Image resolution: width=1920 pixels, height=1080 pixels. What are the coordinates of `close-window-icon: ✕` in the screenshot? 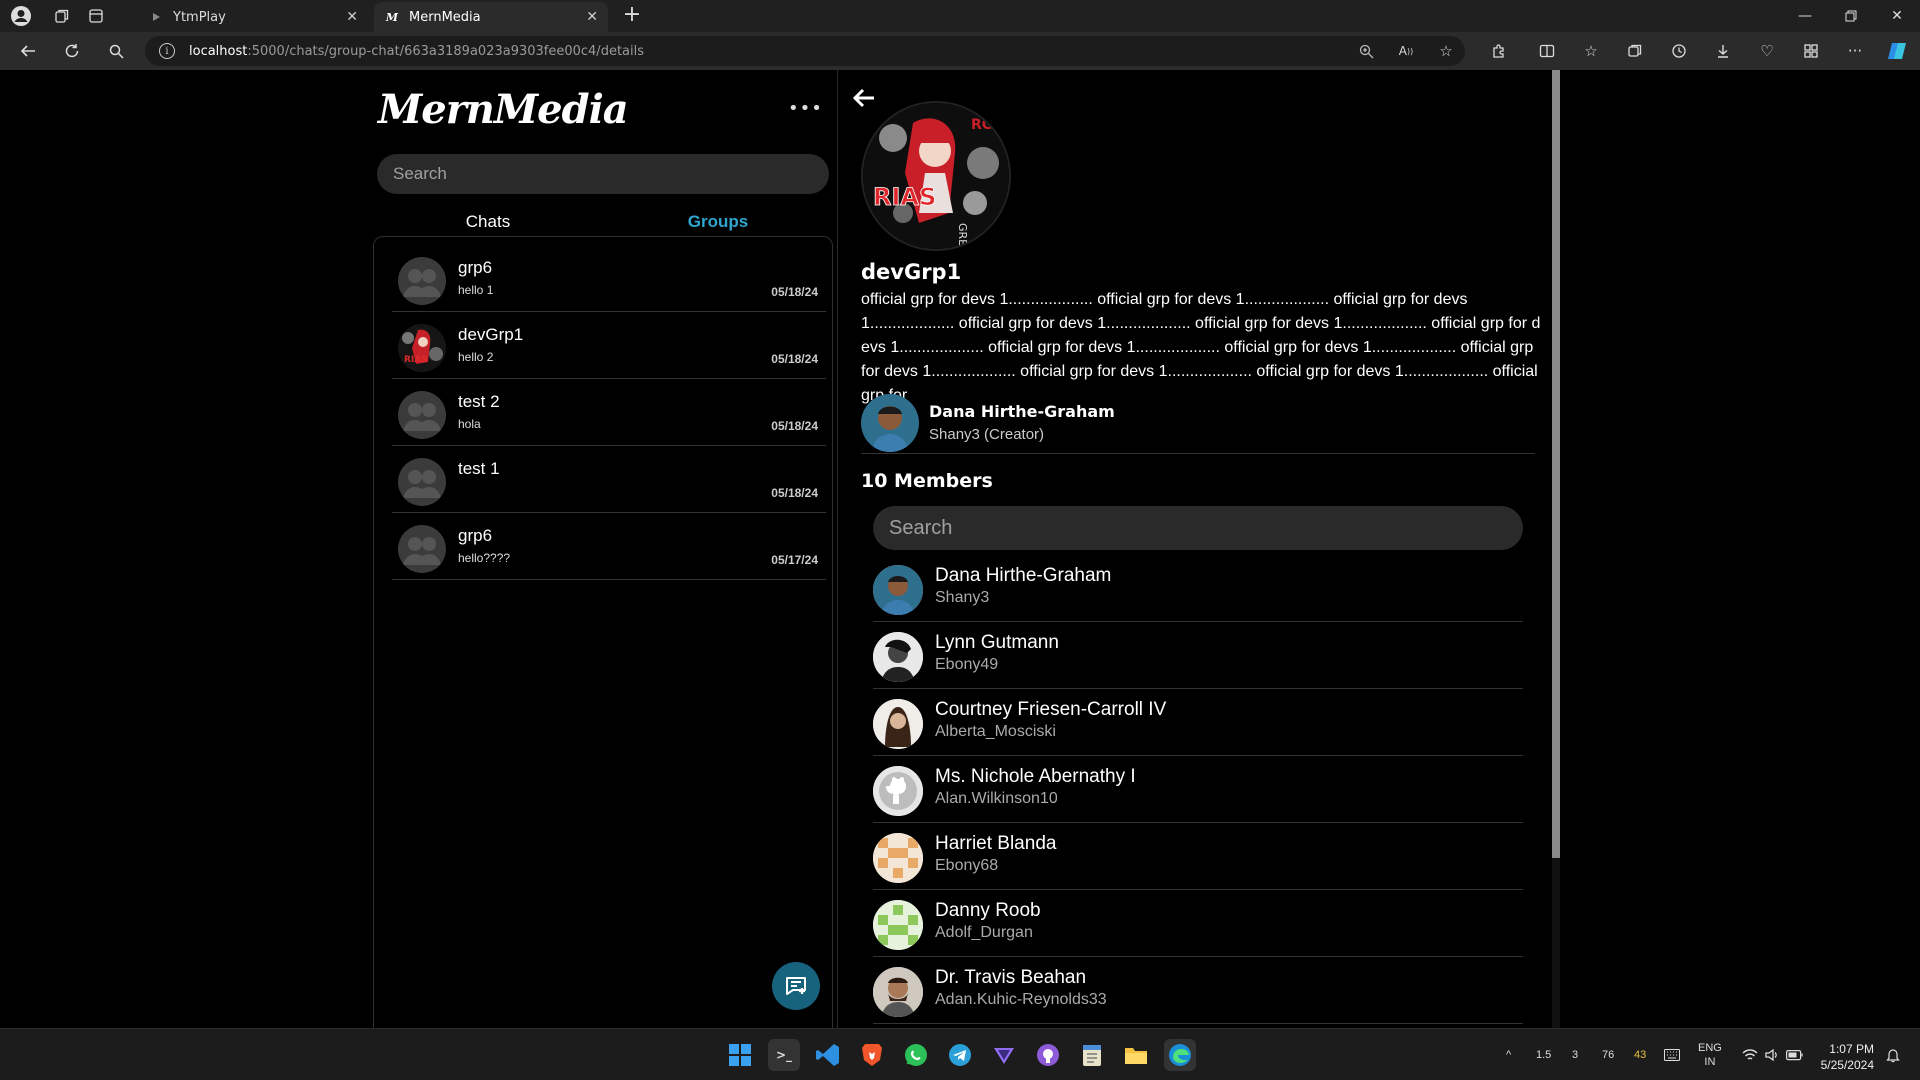 It's located at (1897, 16).